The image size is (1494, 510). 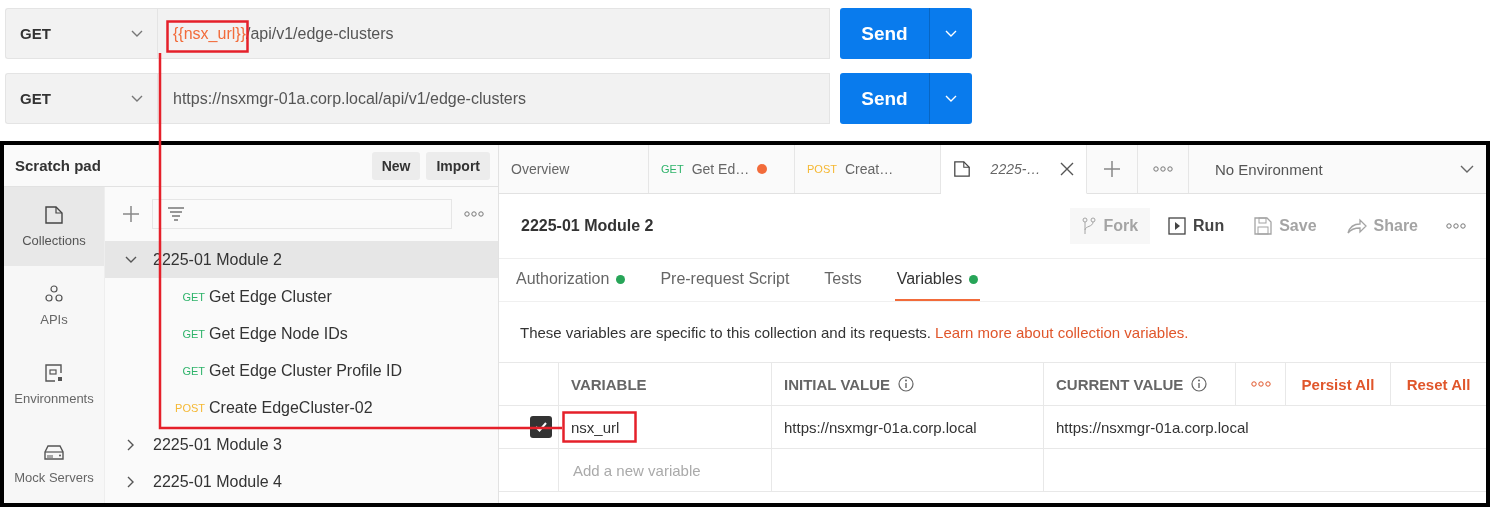 What do you see at coordinates (1356, 226) in the screenshot?
I see `share-icon` at bounding box center [1356, 226].